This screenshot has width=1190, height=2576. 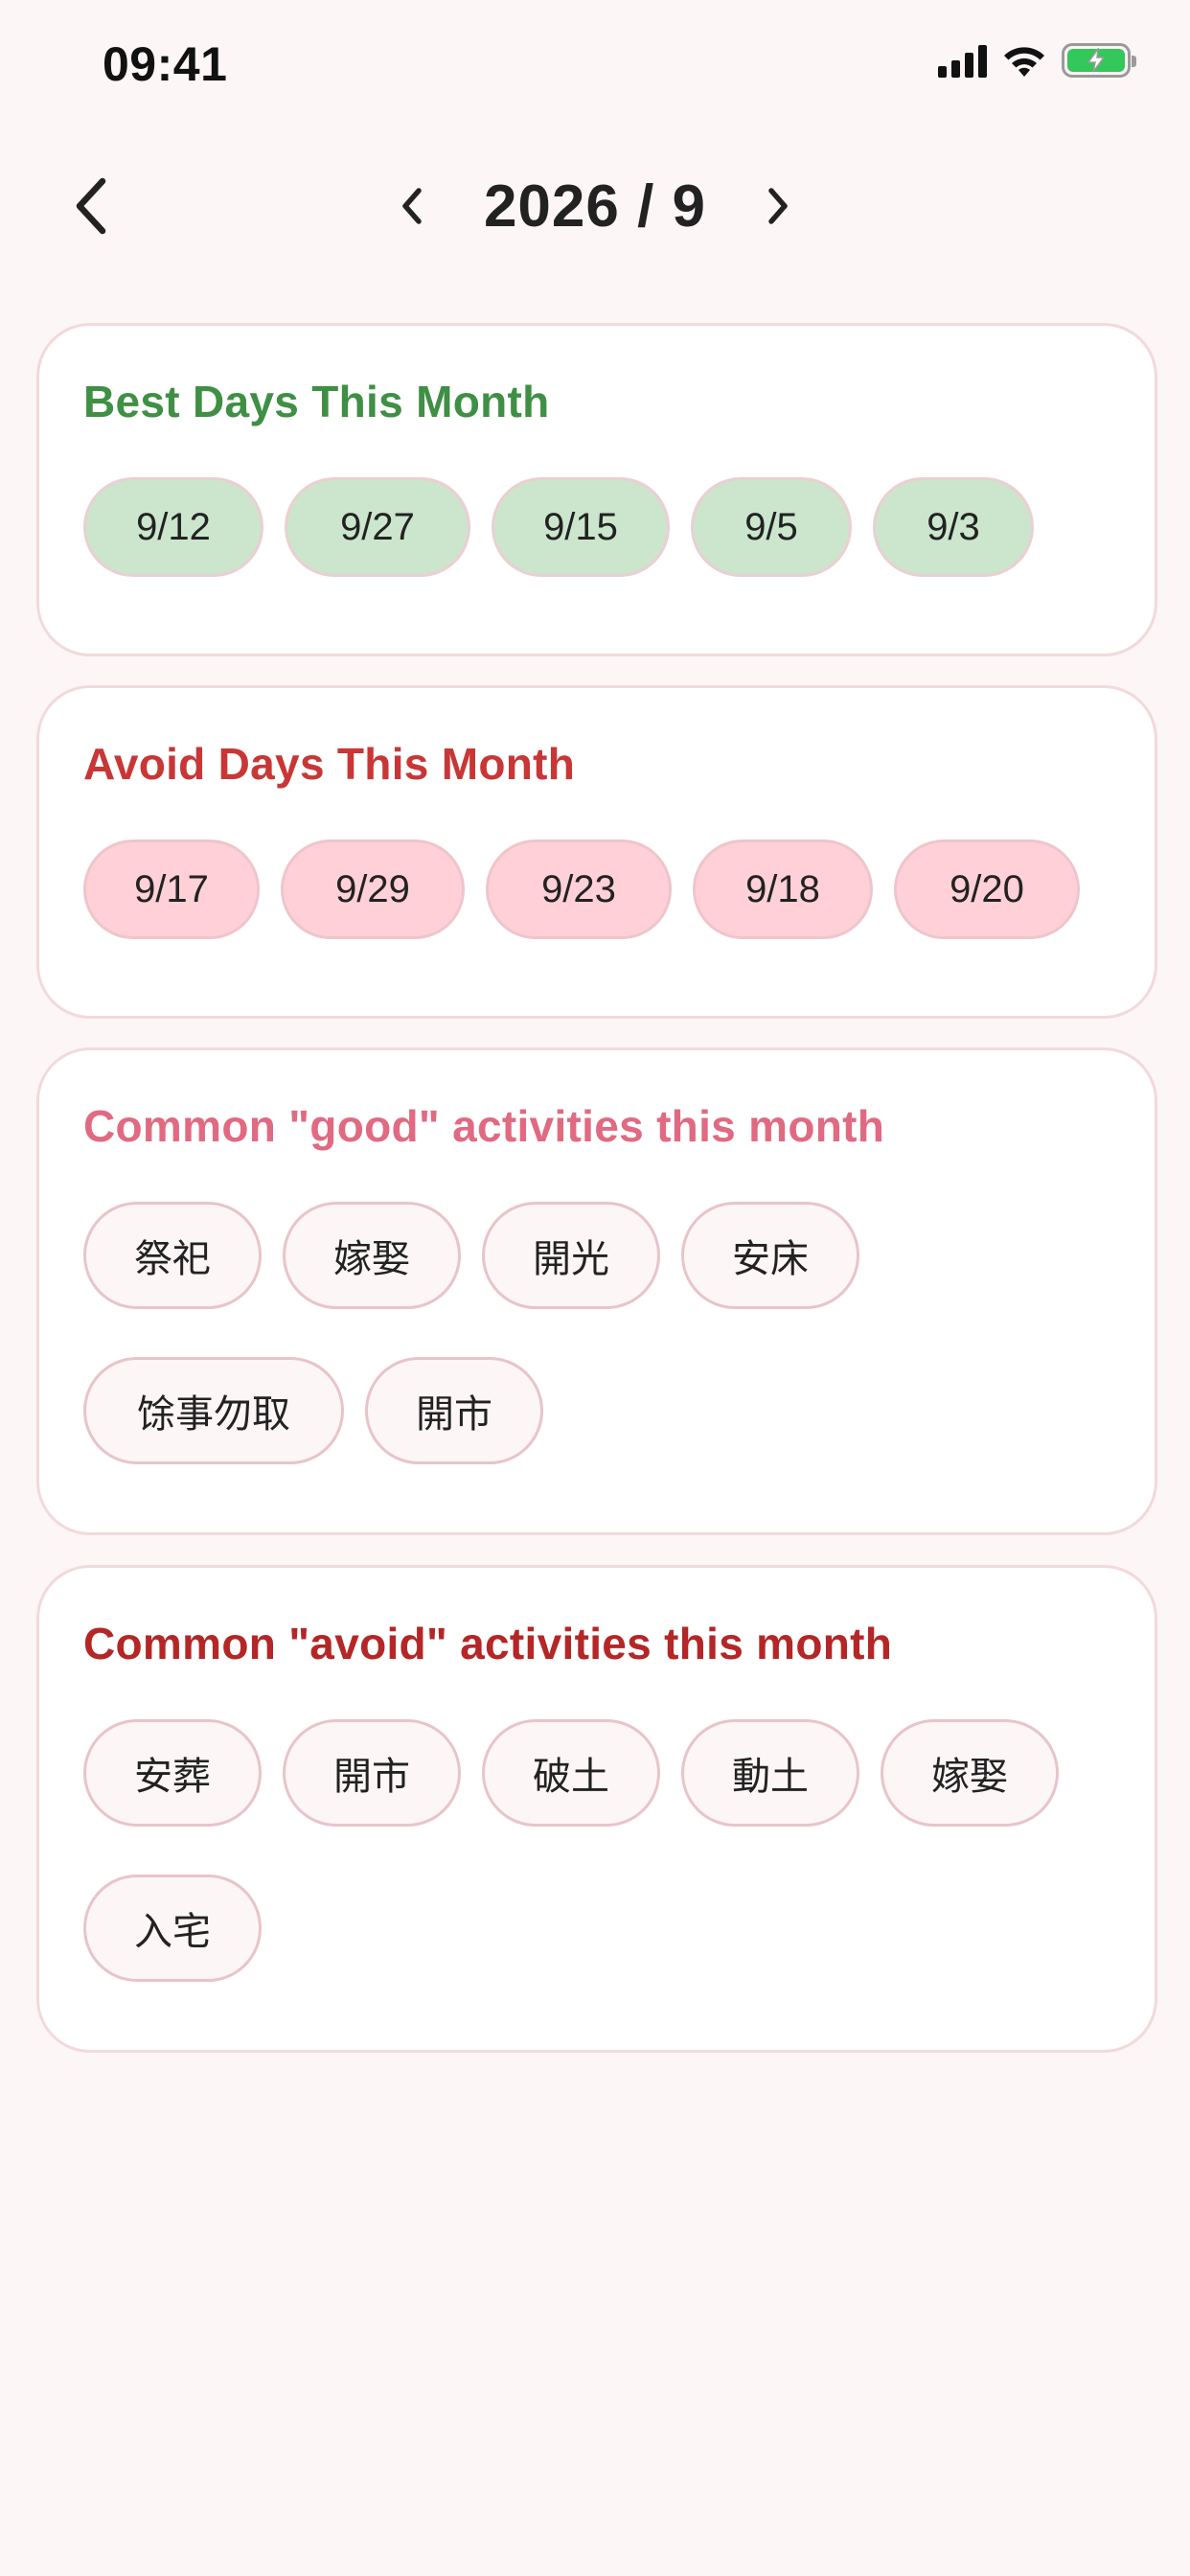 I want to click on status-bar: 09:41, so click(x=595, y=67).